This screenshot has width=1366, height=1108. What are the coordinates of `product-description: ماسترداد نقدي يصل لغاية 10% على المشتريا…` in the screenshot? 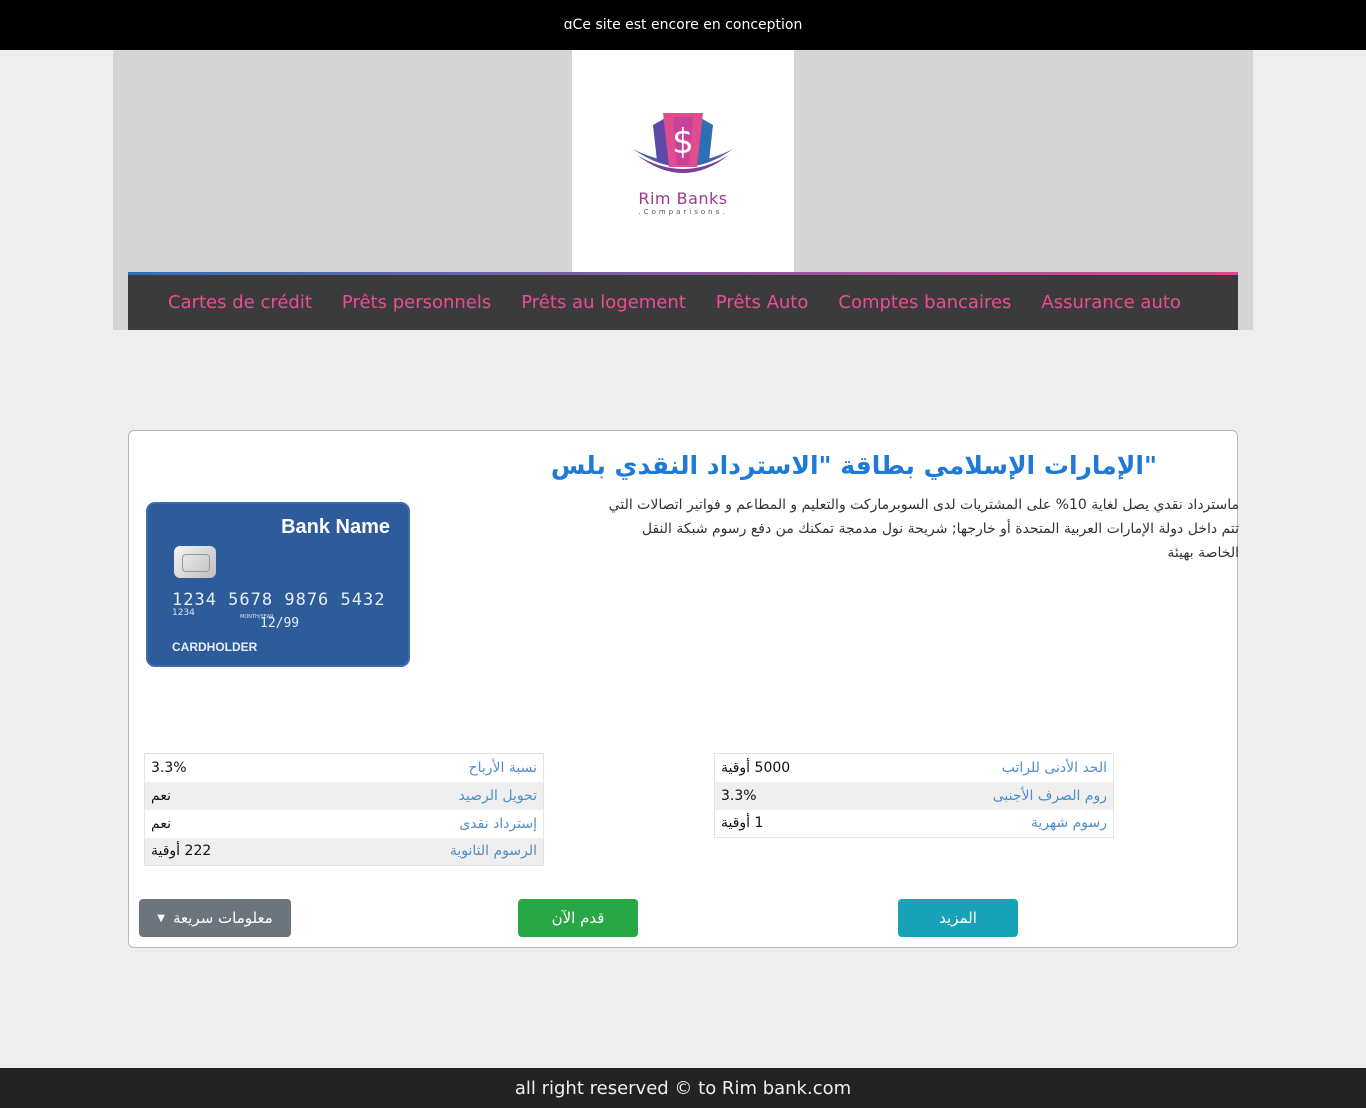 It's located at (923, 529).